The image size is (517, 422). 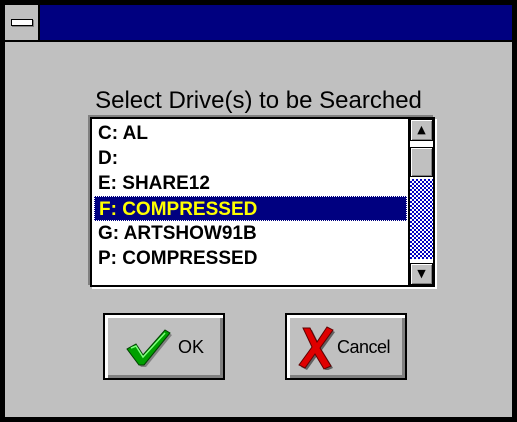 I want to click on ok-button: OK, so click(x=164, y=346).